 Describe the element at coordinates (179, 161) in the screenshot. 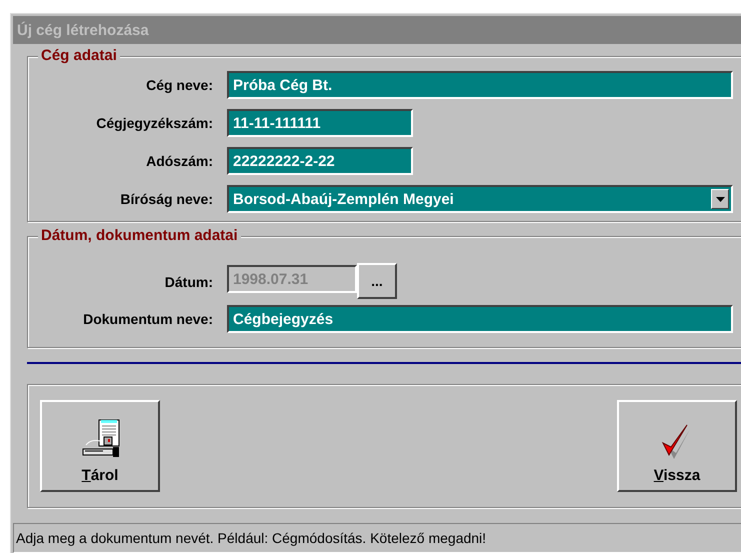

I see `field-label: Adószám:` at that location.